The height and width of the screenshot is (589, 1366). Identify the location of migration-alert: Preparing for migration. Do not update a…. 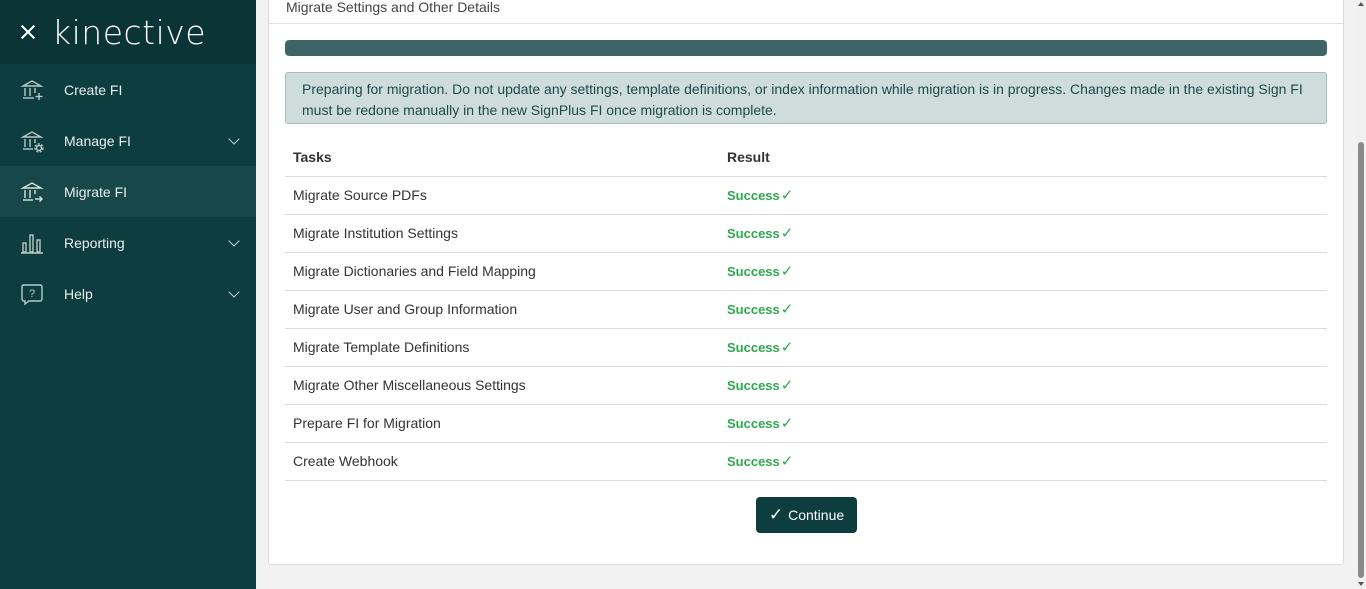
(806, 98).